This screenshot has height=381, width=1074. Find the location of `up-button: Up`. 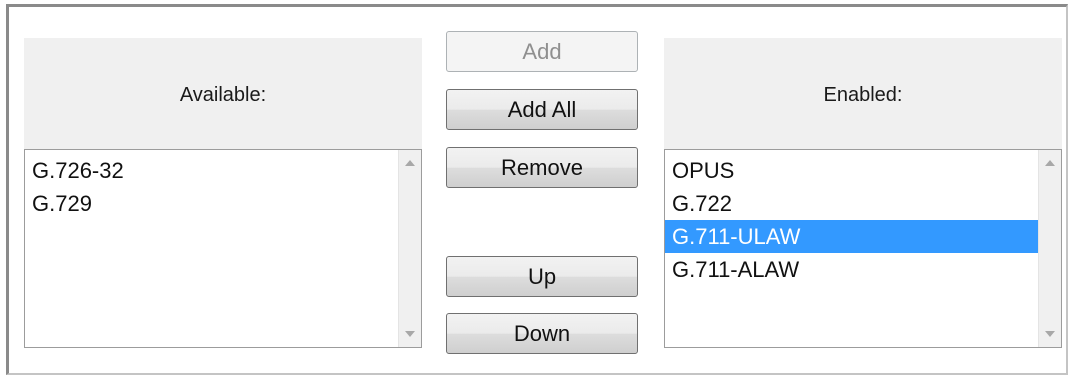

up-button: Up is located at coordinates (542, 276).